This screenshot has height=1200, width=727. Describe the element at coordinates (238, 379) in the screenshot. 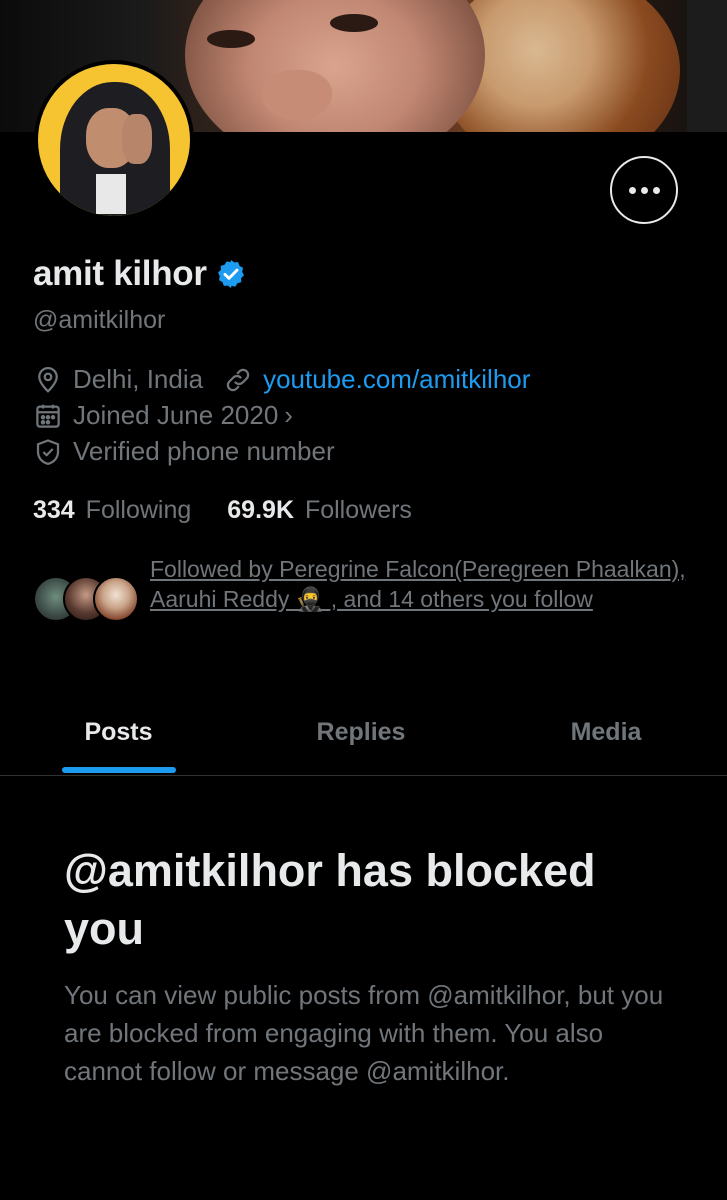

I see `link-icon` at that location.